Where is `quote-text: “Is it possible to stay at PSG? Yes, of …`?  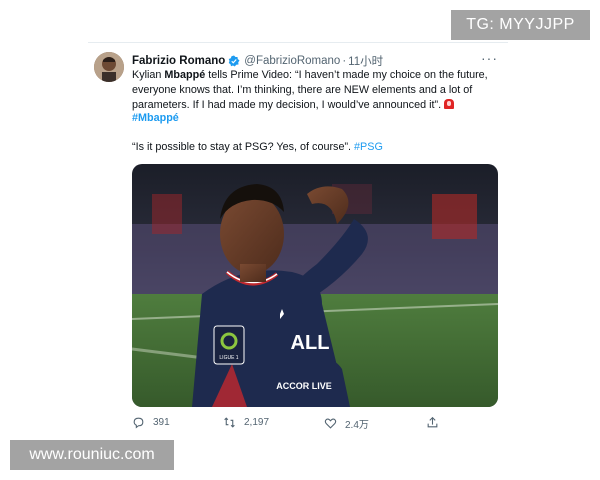 quote-text: “Is it possible to stay at PSG? Yes, of … is located at coordinates (242, 147).